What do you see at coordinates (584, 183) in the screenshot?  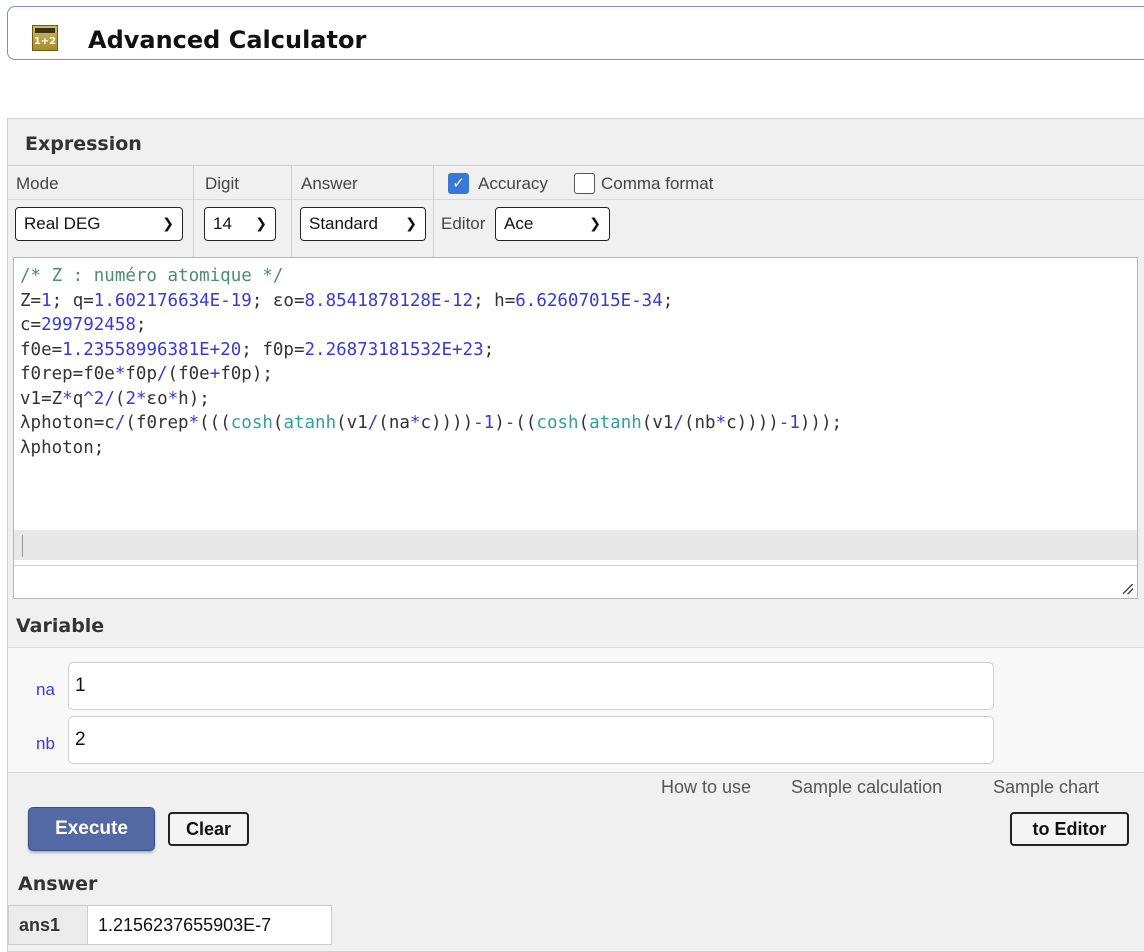 I see `comma-format-checkbox` at bounding box center [584, 183].